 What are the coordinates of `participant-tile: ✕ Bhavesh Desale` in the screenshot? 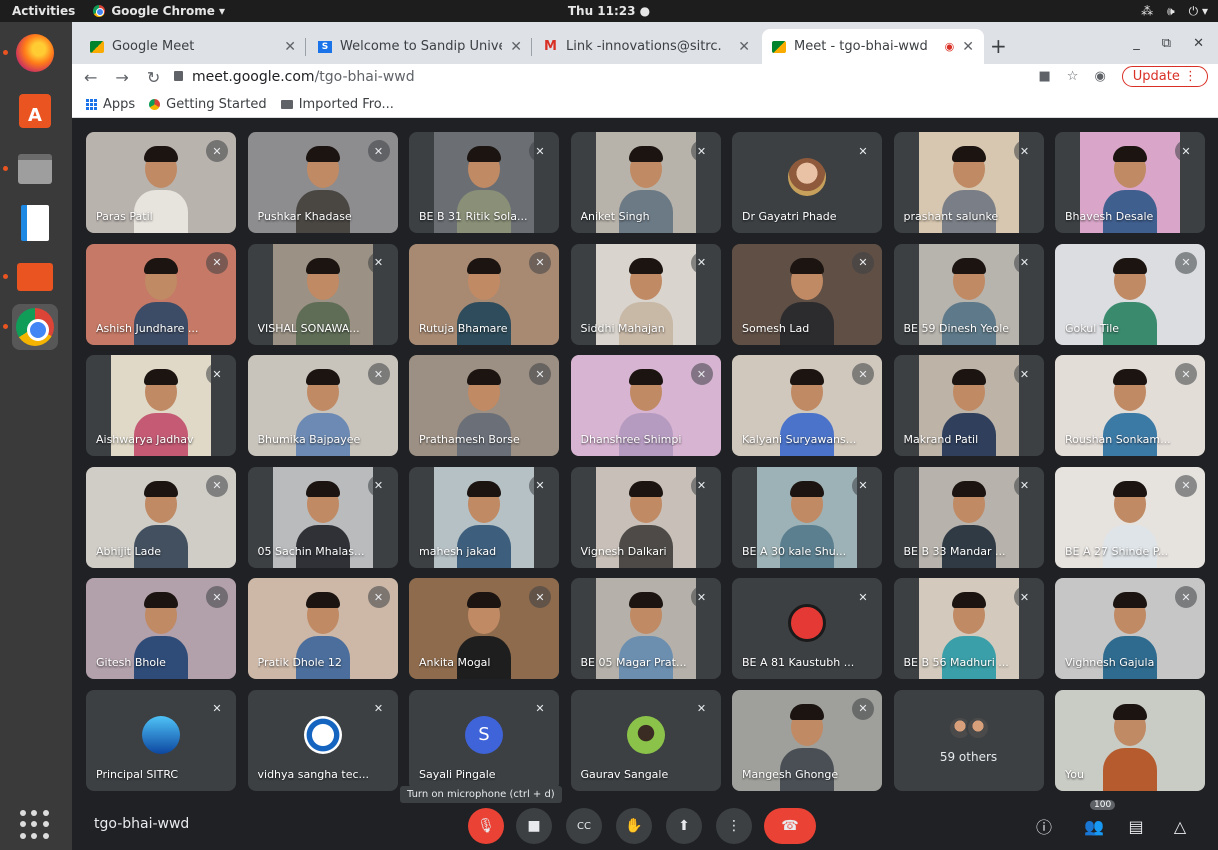 It's located at (1130, 182).